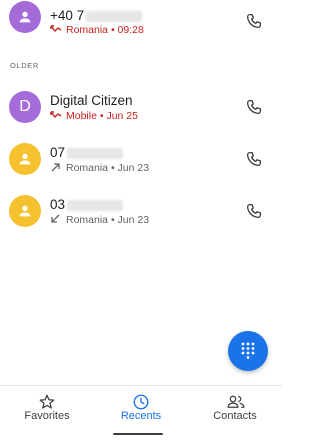  I want to click on home-indicator, so click(138, 434).